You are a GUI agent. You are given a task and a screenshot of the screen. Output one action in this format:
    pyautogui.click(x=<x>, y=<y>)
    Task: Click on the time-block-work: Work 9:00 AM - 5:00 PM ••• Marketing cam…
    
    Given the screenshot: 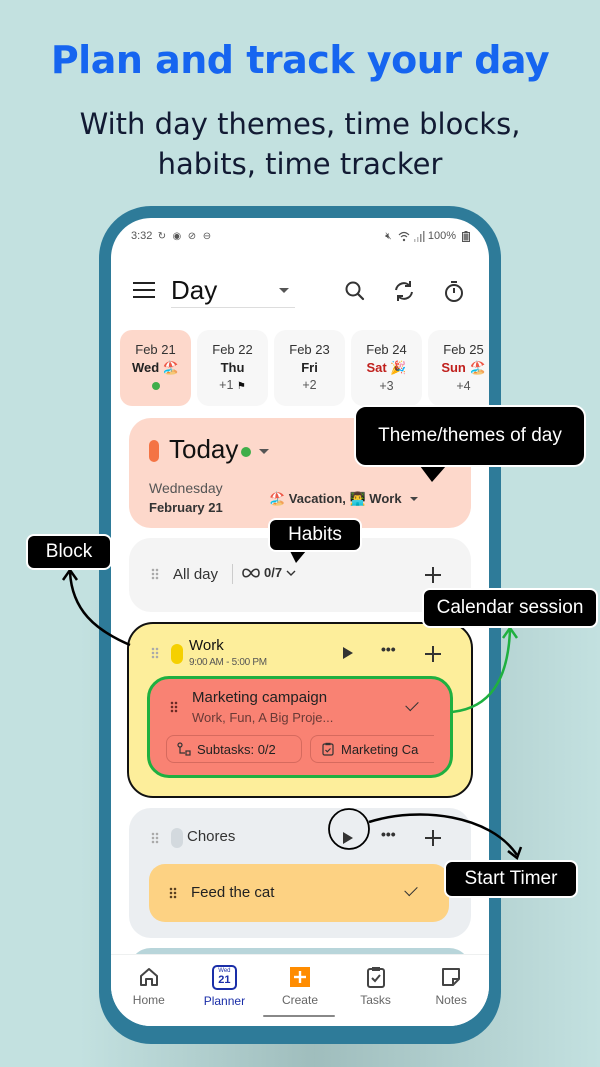 What is the action you would take?
    pyautogui.click(x=300, y=710)
    